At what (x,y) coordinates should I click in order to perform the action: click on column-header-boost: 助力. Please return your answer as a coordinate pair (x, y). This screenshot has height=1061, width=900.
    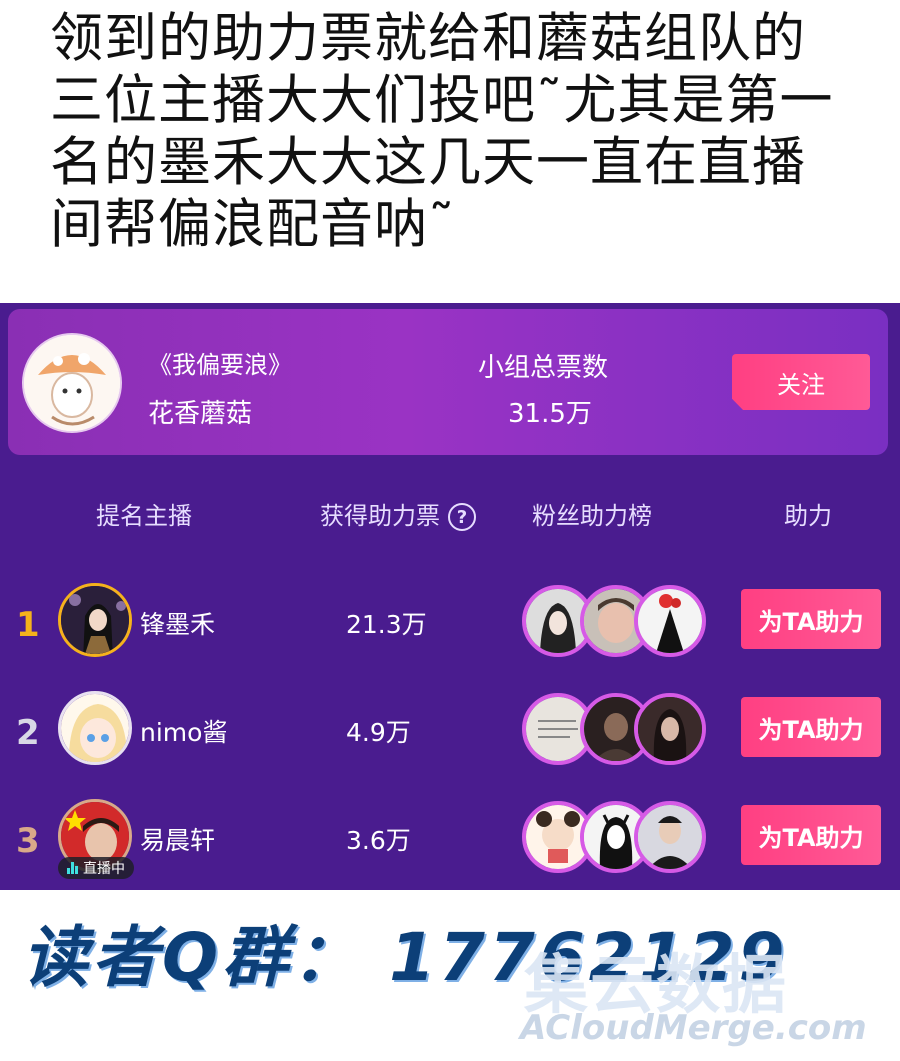
    Looking at the image, I should click on (808, 516).